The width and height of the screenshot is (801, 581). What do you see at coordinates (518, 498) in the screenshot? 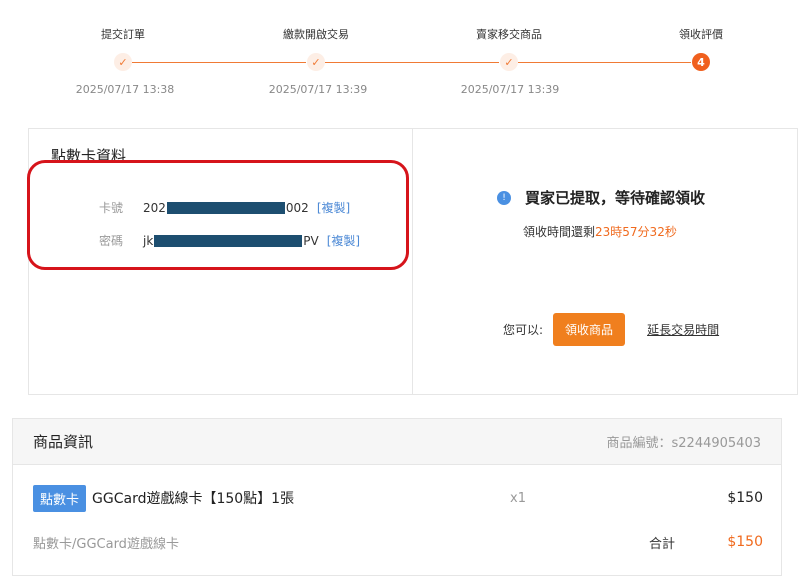
I see `product-quantity: x1` at bounding box center [518, 498].